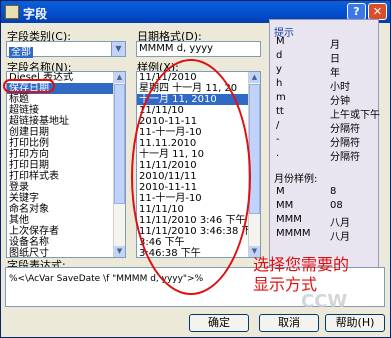 The width and height of the screenshot is (391, 338). I want to click on watermark: CCW, so click(324, 301).